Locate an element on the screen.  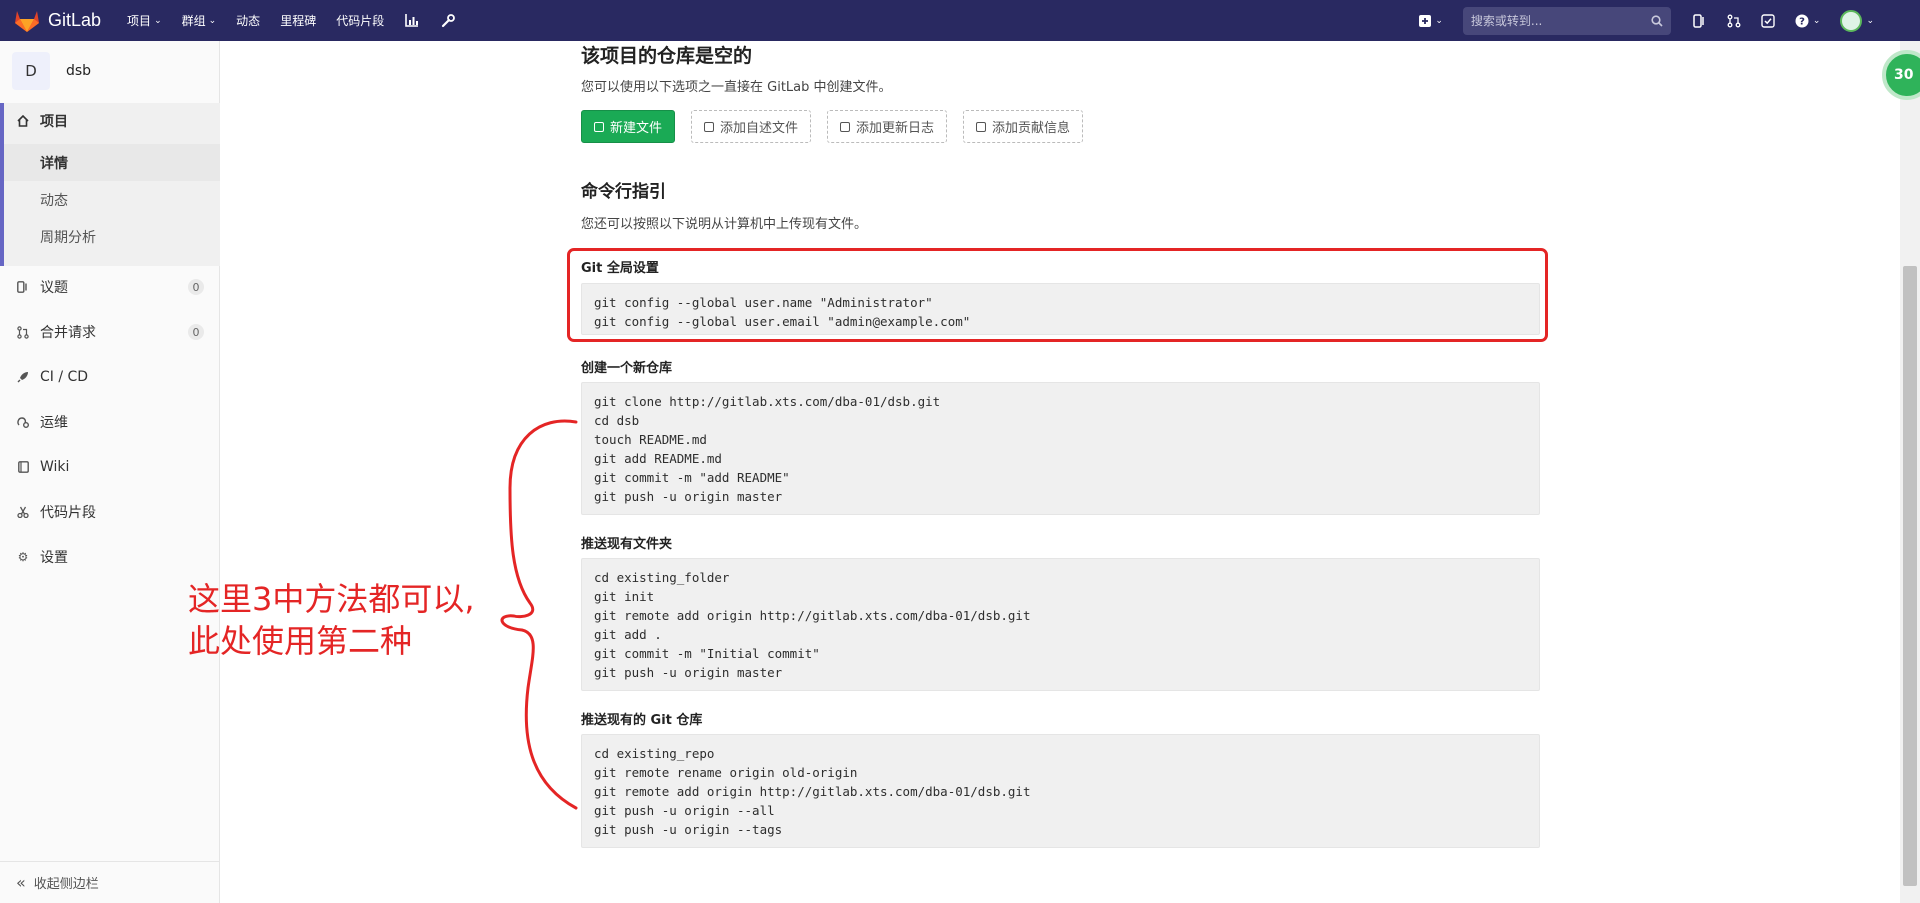
code-line: cd dsb is located at coordinates (617, 420).